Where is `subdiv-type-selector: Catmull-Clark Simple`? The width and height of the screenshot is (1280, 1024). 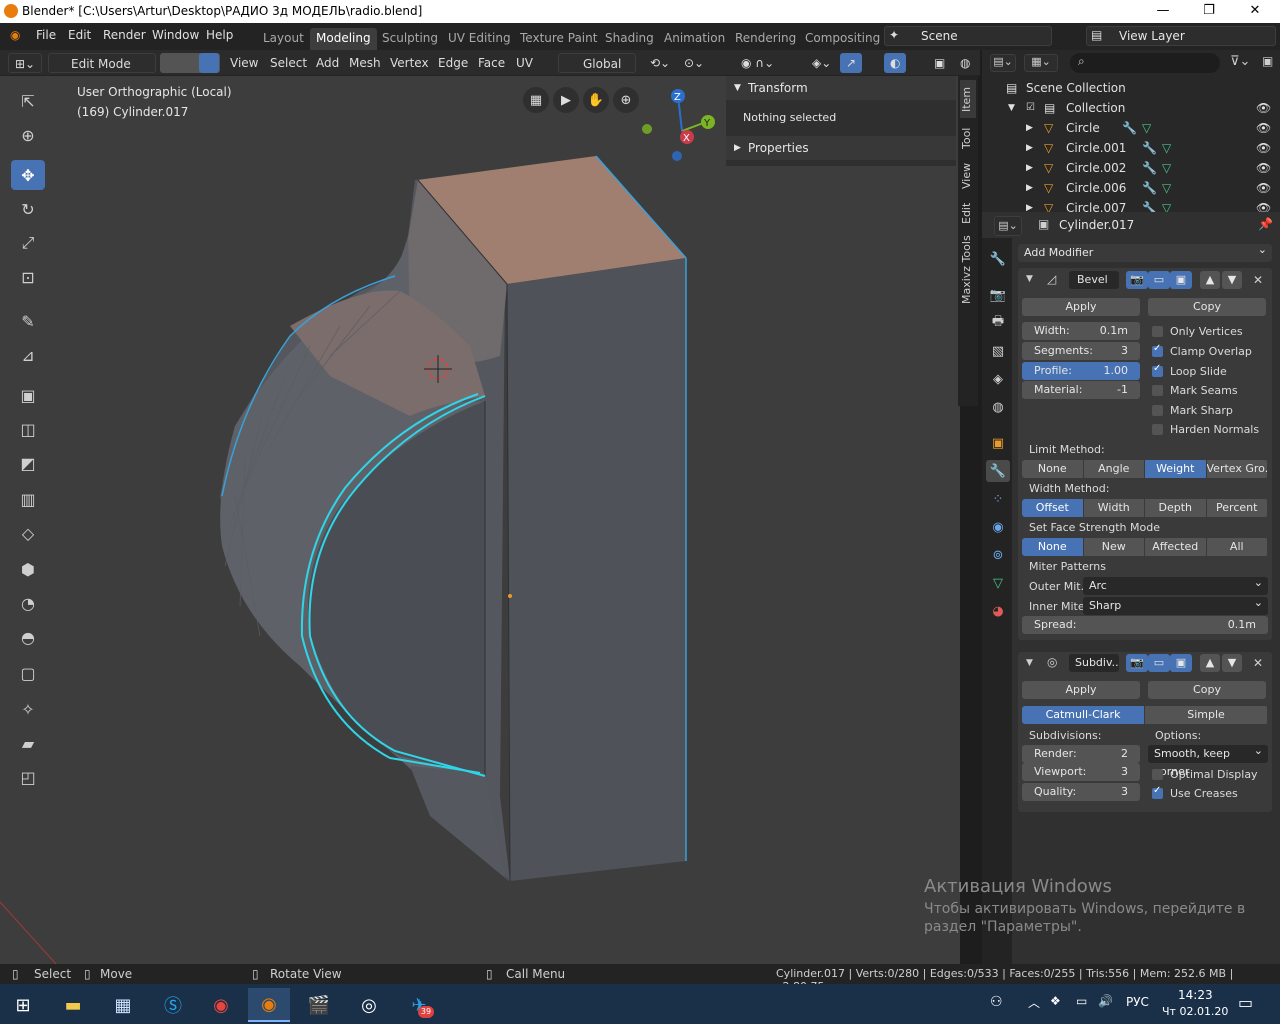 subdiv-type-selector: Catmull-Clark Simple is located at coordinates (1145, 715).